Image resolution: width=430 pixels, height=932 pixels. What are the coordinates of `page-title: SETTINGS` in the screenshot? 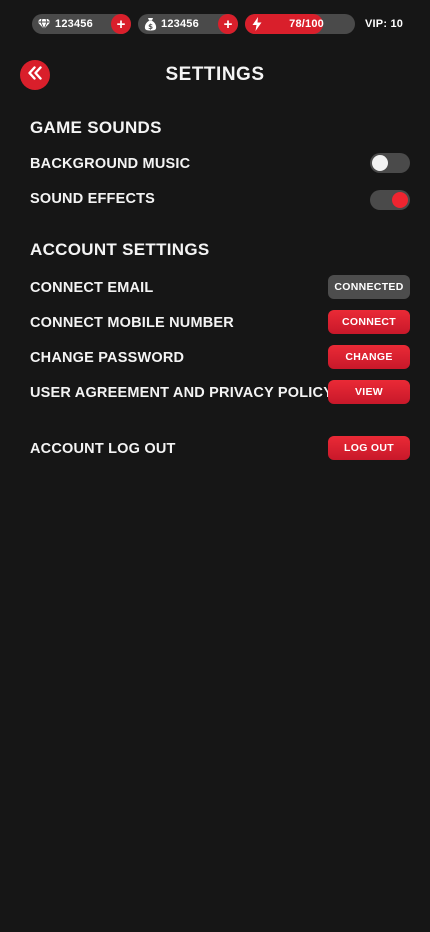 It's located at (215, 74).